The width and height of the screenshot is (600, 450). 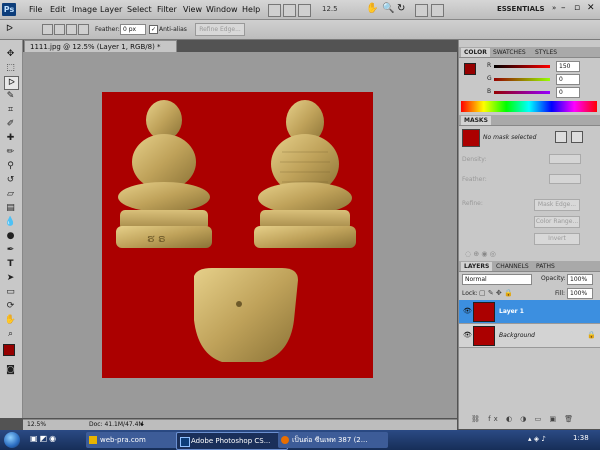 What do you see at coordinates (522, 79) in the screenshot?
I see `green-slider` at bounding box center [522, 79].